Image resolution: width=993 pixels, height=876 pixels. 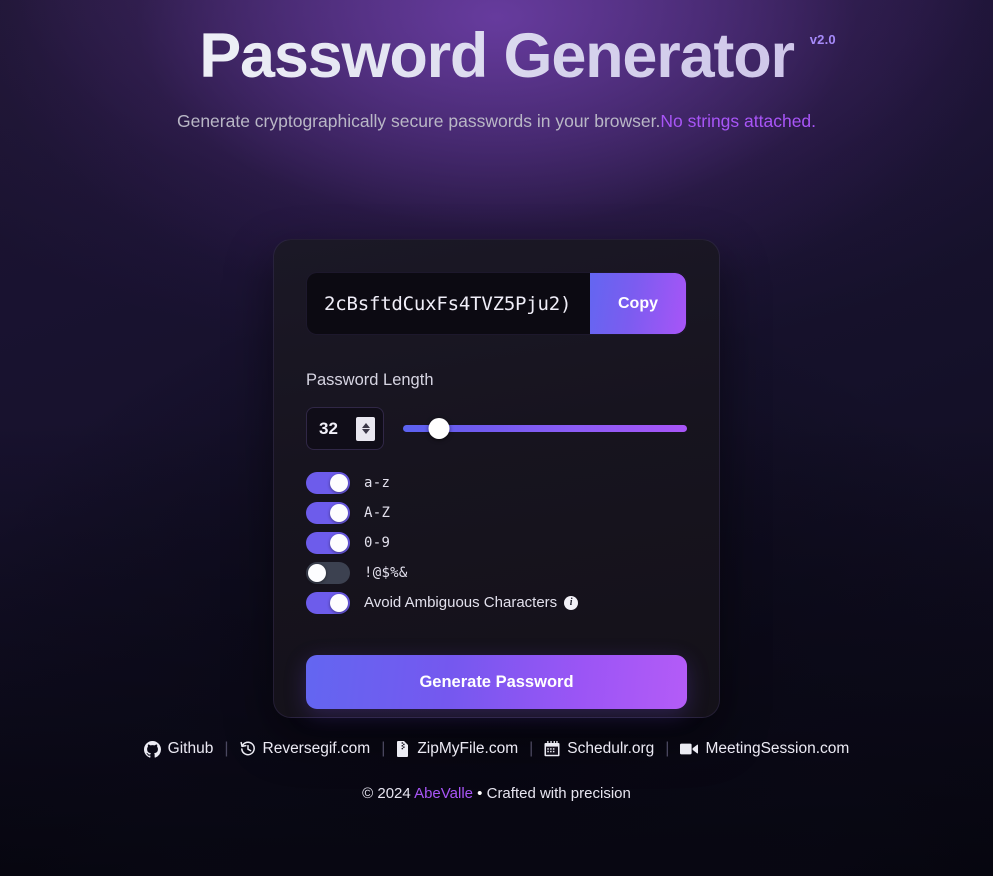 I want to click on option-label-text: 0-9, so click(x=377, y=542).